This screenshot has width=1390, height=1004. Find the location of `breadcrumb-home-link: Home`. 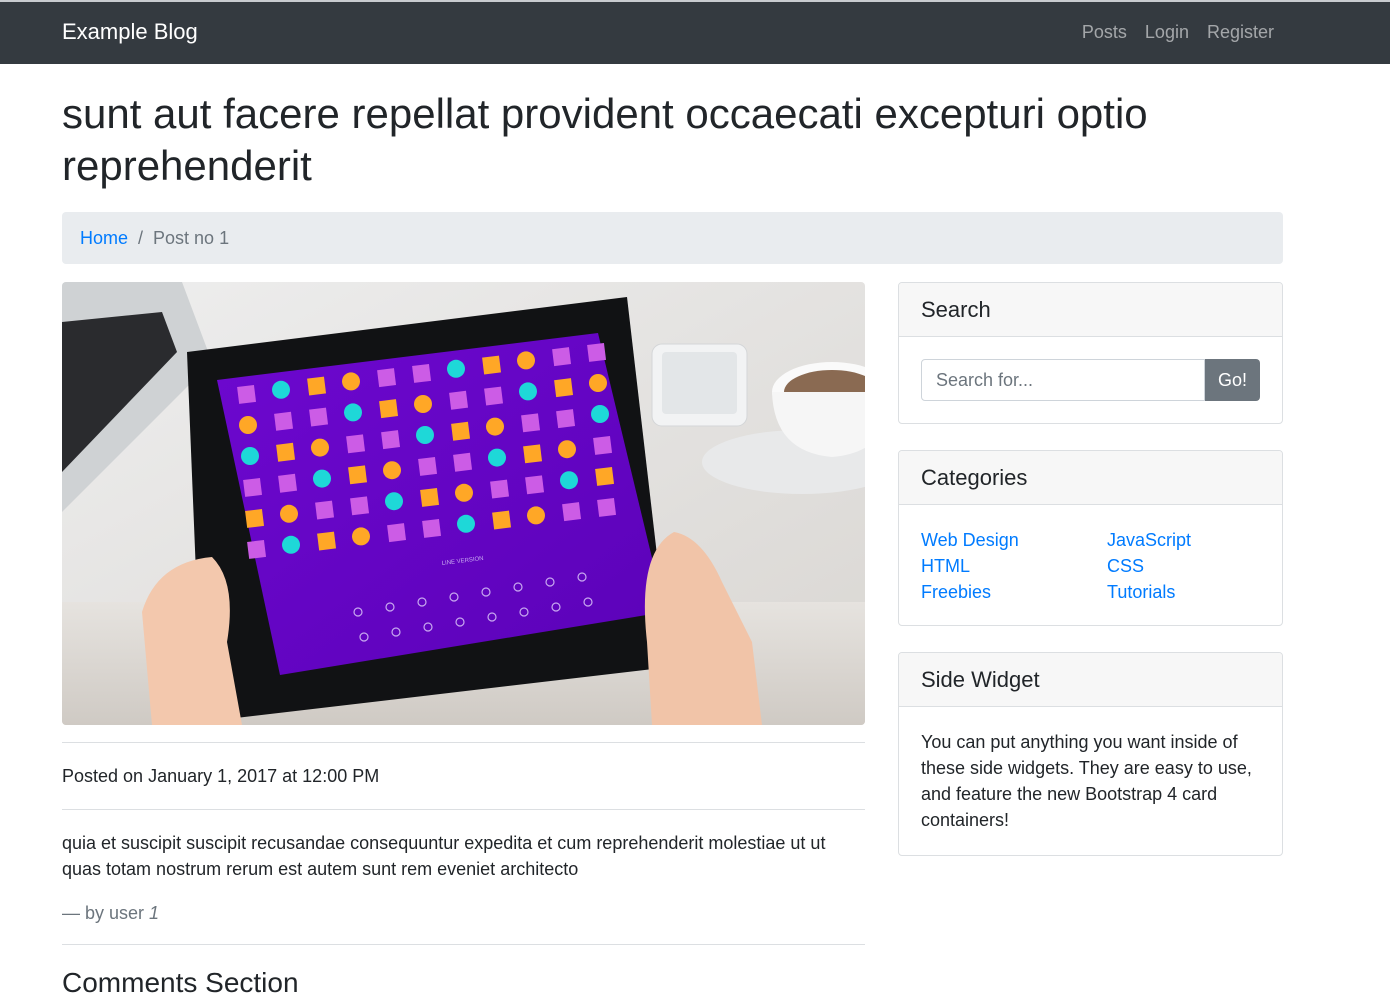

breadcrumb-home-link: Home is located at coordinates (104, 238).